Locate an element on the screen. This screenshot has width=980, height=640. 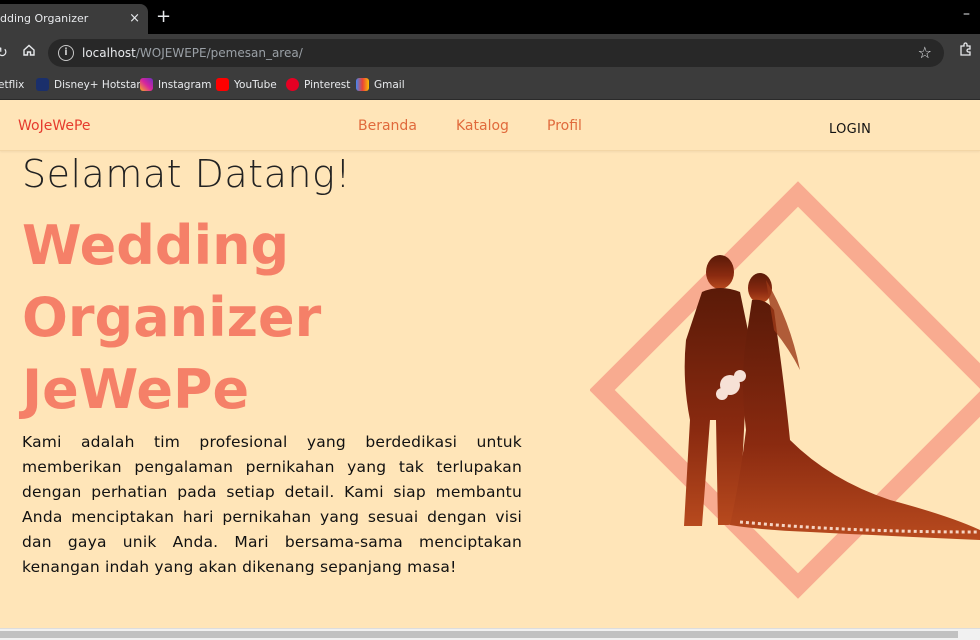
extensions-icon is located at coordinates (966, 51).